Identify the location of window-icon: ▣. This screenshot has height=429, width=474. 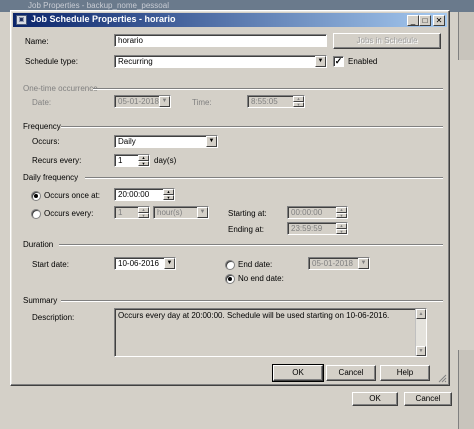
(21, 20).